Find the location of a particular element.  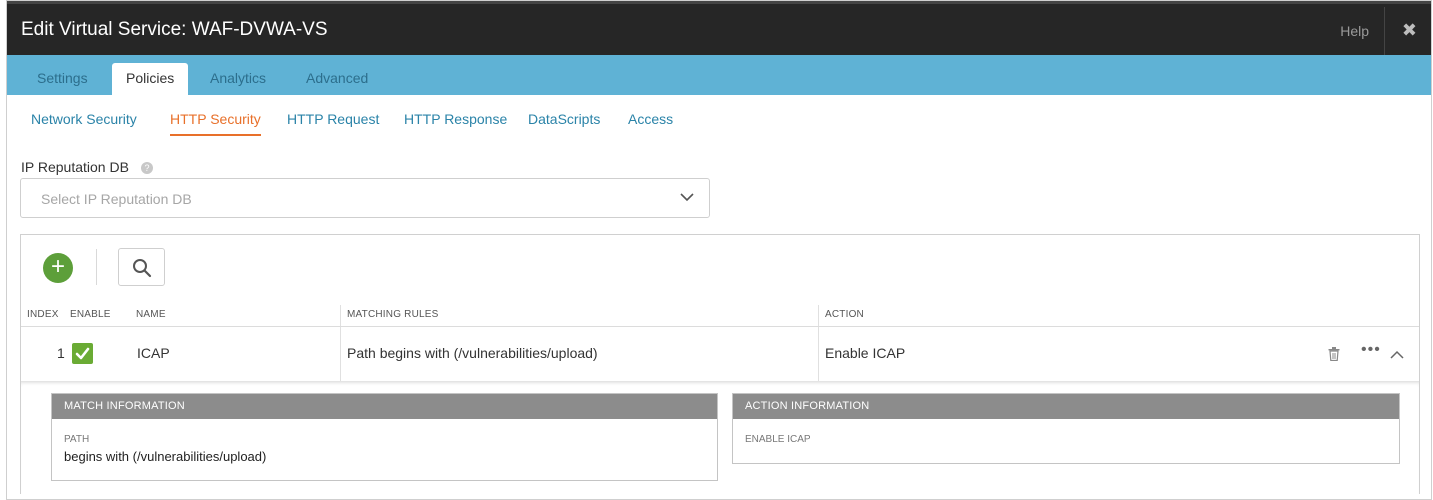

match-path-label: PATH is located at coordinates (77, 439).